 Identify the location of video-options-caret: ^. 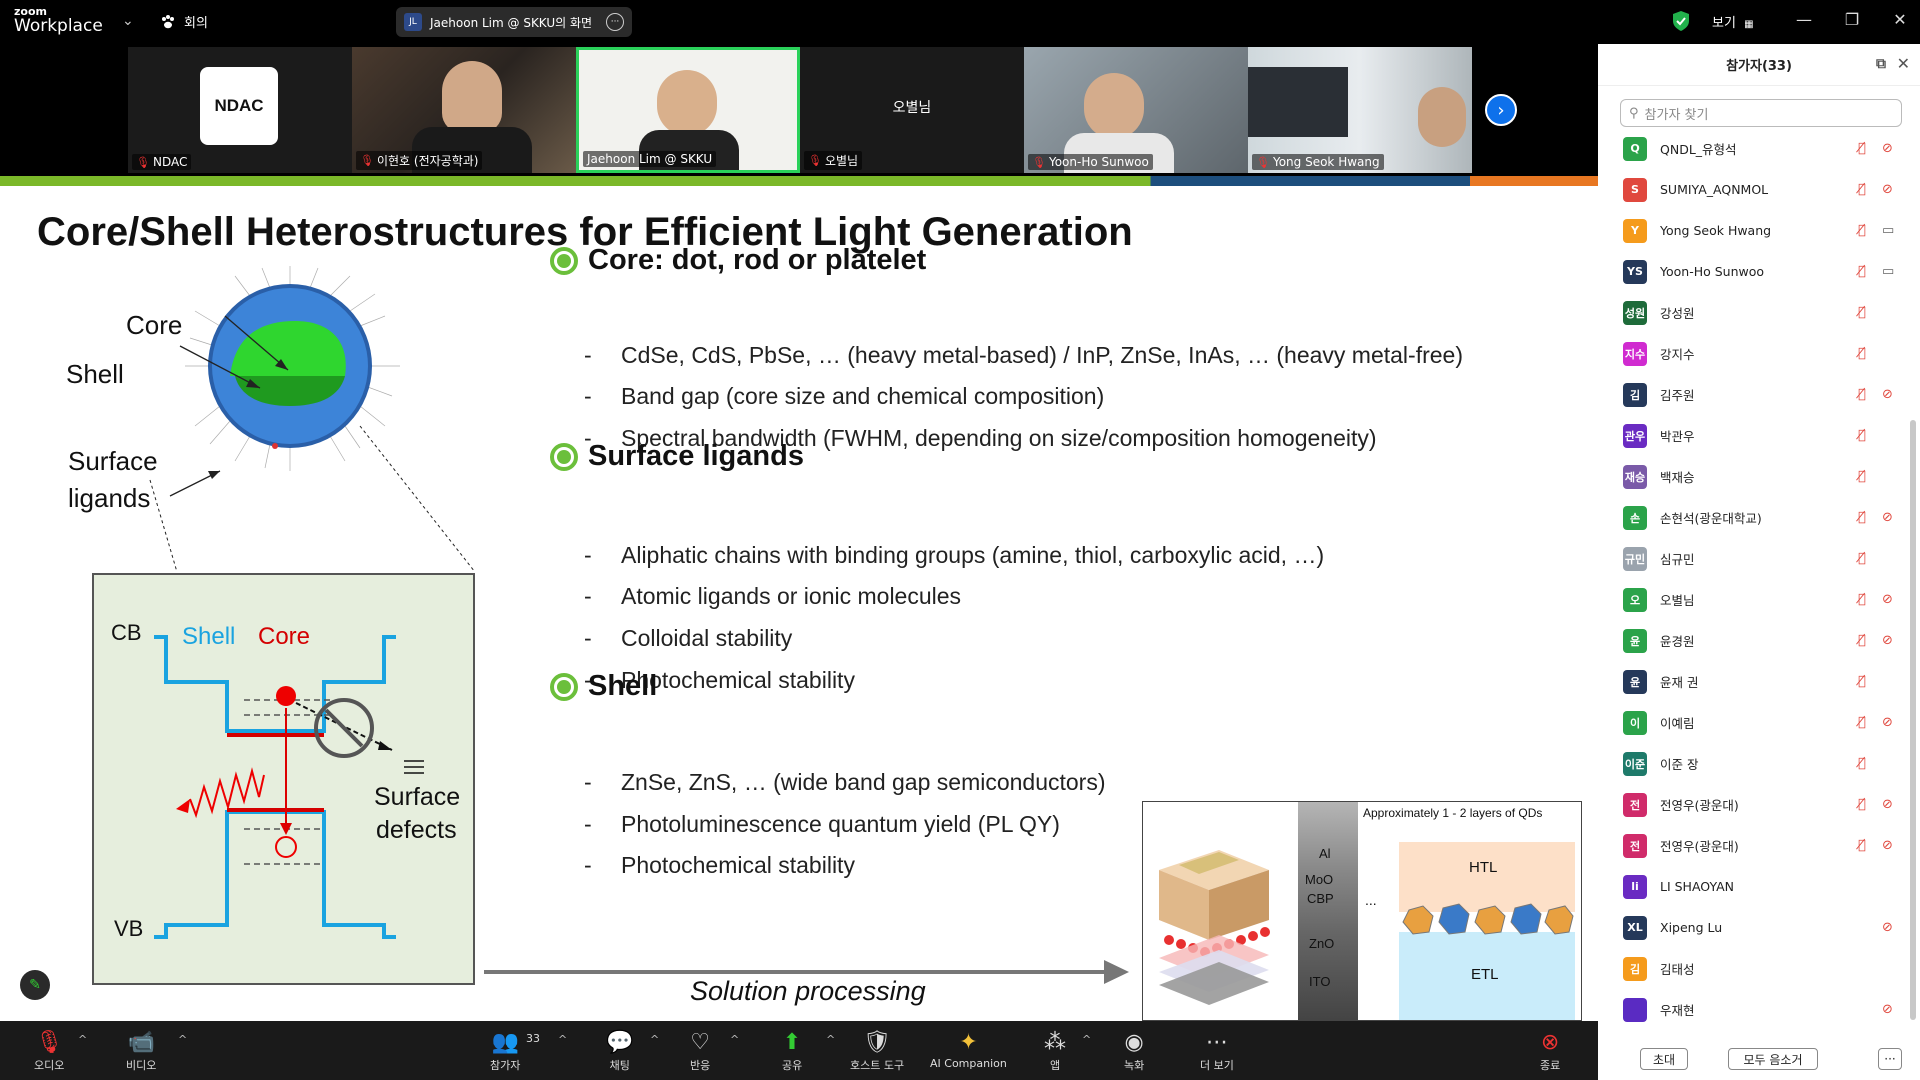
(182, 1039).